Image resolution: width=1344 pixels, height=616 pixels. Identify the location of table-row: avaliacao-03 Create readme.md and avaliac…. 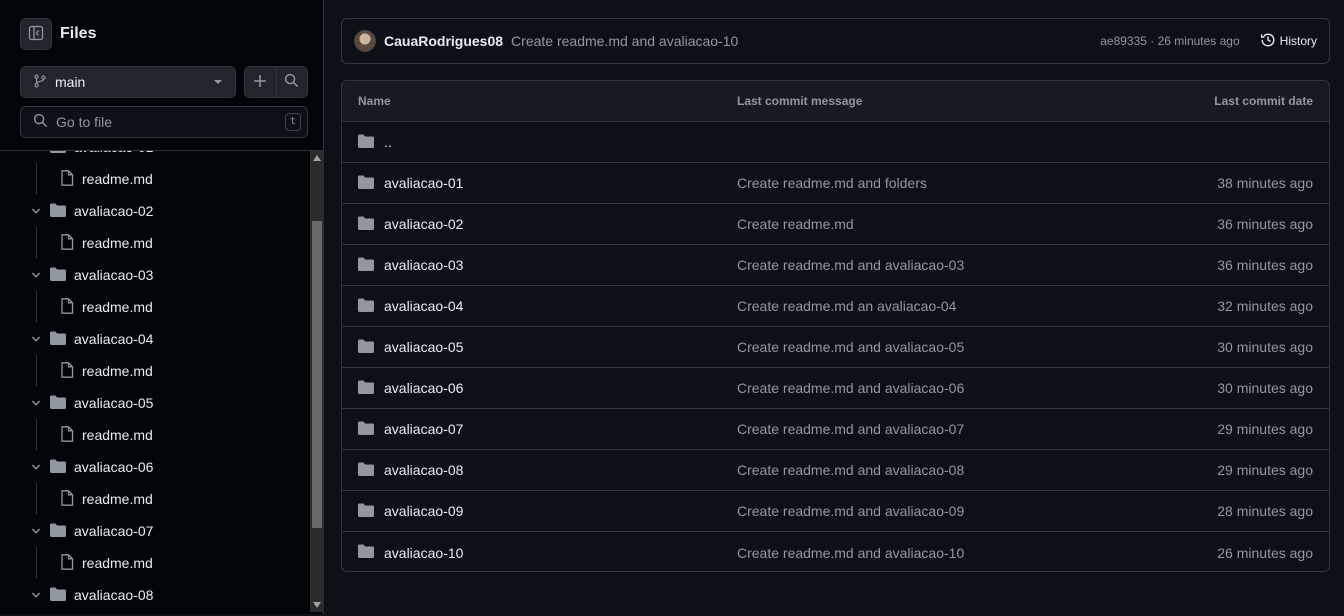
(835, 265).